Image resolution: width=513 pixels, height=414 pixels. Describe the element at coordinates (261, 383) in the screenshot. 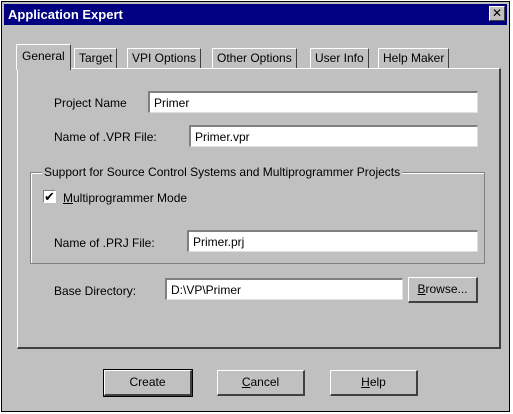

I see `cancel-button: Cancel` at that location.